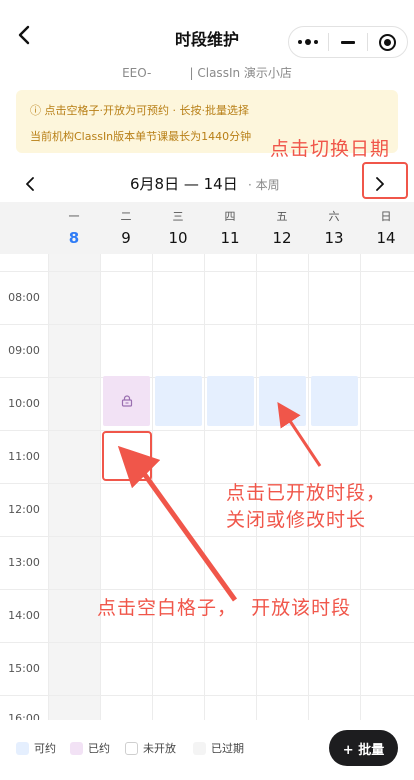 Image resolution: width=414 pixels, height=780 pixels. Describe the element at coordinates (386, 216) in the screenshot. I see `weekday-label: 日` at that location.